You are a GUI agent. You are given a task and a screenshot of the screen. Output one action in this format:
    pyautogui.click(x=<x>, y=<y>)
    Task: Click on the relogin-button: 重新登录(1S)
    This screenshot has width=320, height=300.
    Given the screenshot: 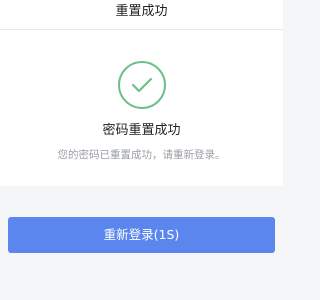 What is the action you would take?
    pyautogui.click(x=141, y=235)
    